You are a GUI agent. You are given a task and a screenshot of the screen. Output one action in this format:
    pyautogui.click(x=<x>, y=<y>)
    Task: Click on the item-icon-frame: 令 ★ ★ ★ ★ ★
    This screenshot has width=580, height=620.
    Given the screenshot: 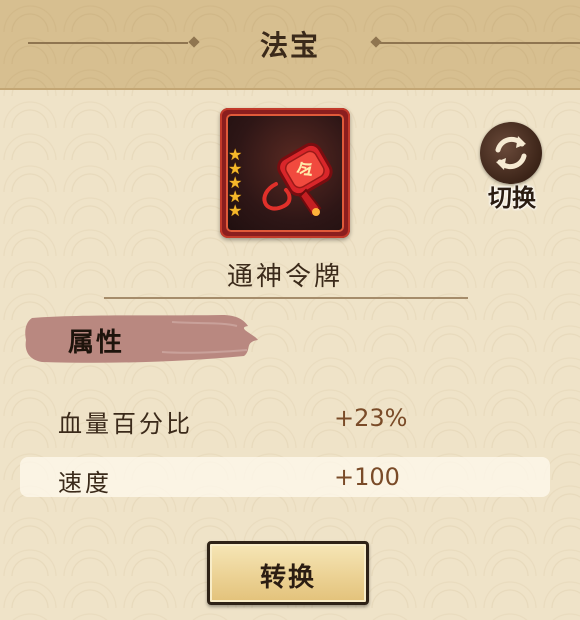 What is the action you would take?
    pyautogui.click(x=285, y=173)
    